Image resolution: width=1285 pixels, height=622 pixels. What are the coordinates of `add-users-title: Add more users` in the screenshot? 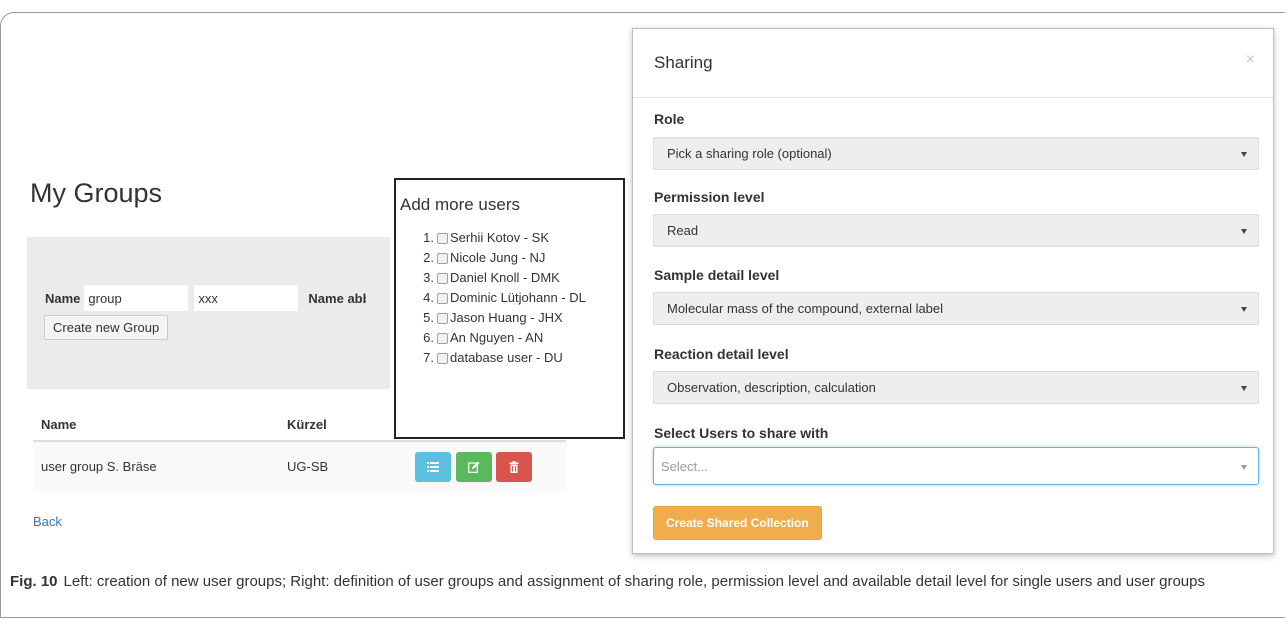 It's located at (460, 204).